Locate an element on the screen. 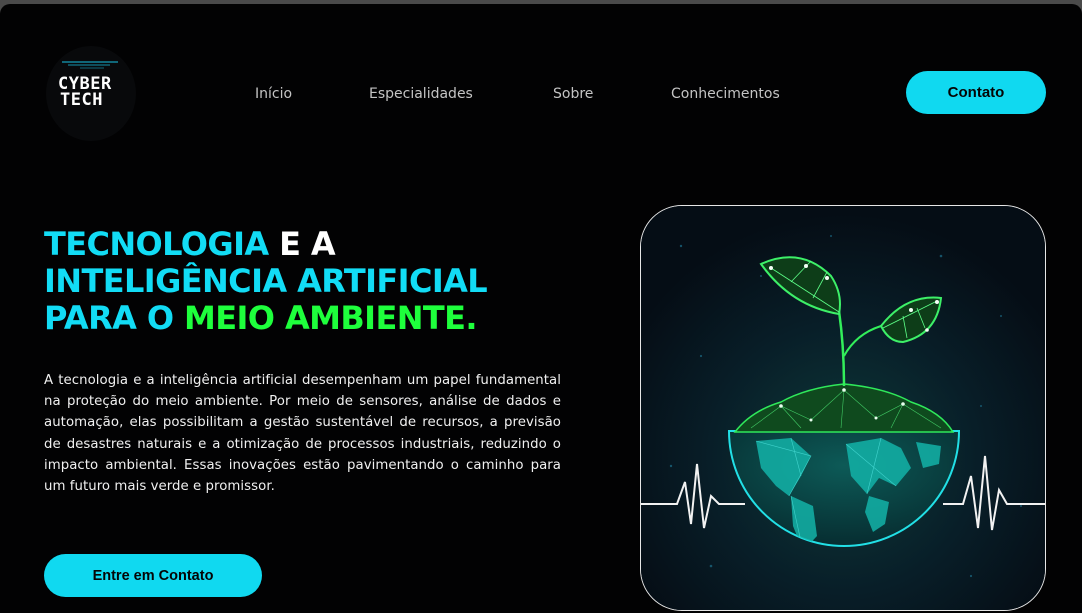 The height and width of the screenshot is (613, 1082). entre-em-contato-button: Entre em Contato is located at coordinates (153, 575).